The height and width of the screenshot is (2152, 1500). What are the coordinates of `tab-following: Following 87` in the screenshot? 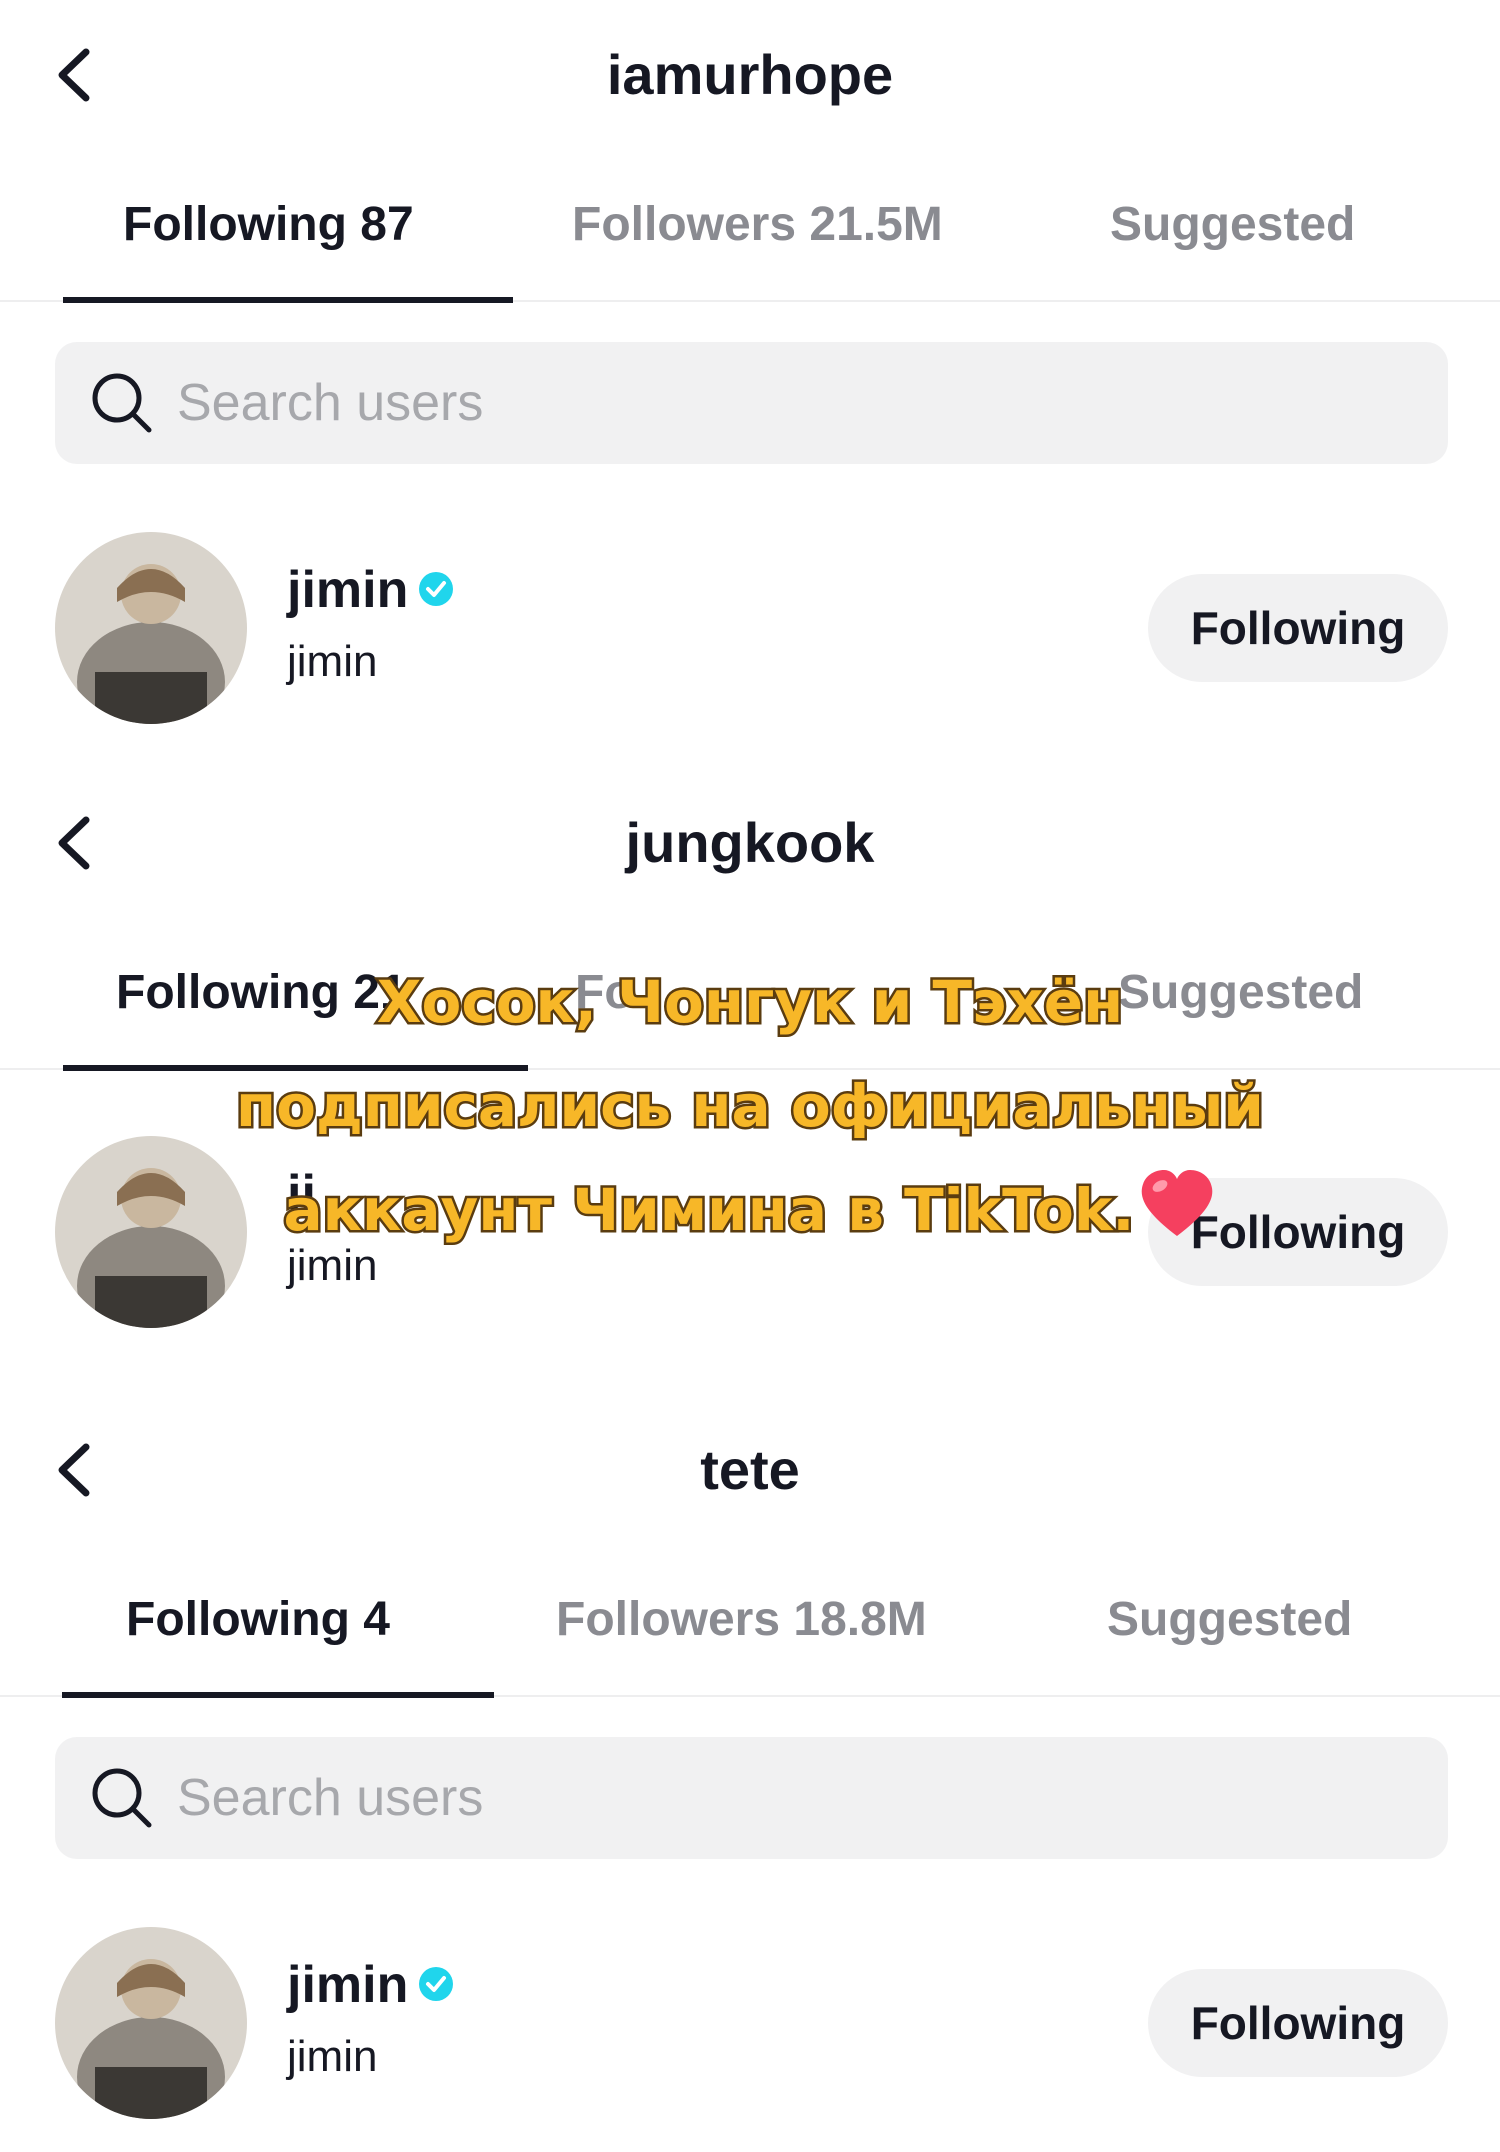 It's located at (288, 244).